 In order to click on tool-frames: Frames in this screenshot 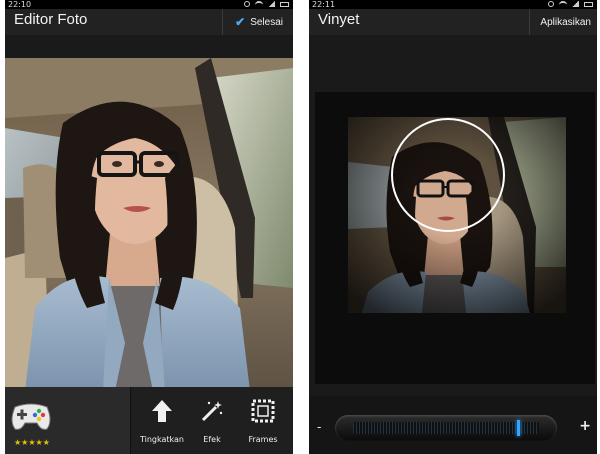, I will do `click(263, 420)`.